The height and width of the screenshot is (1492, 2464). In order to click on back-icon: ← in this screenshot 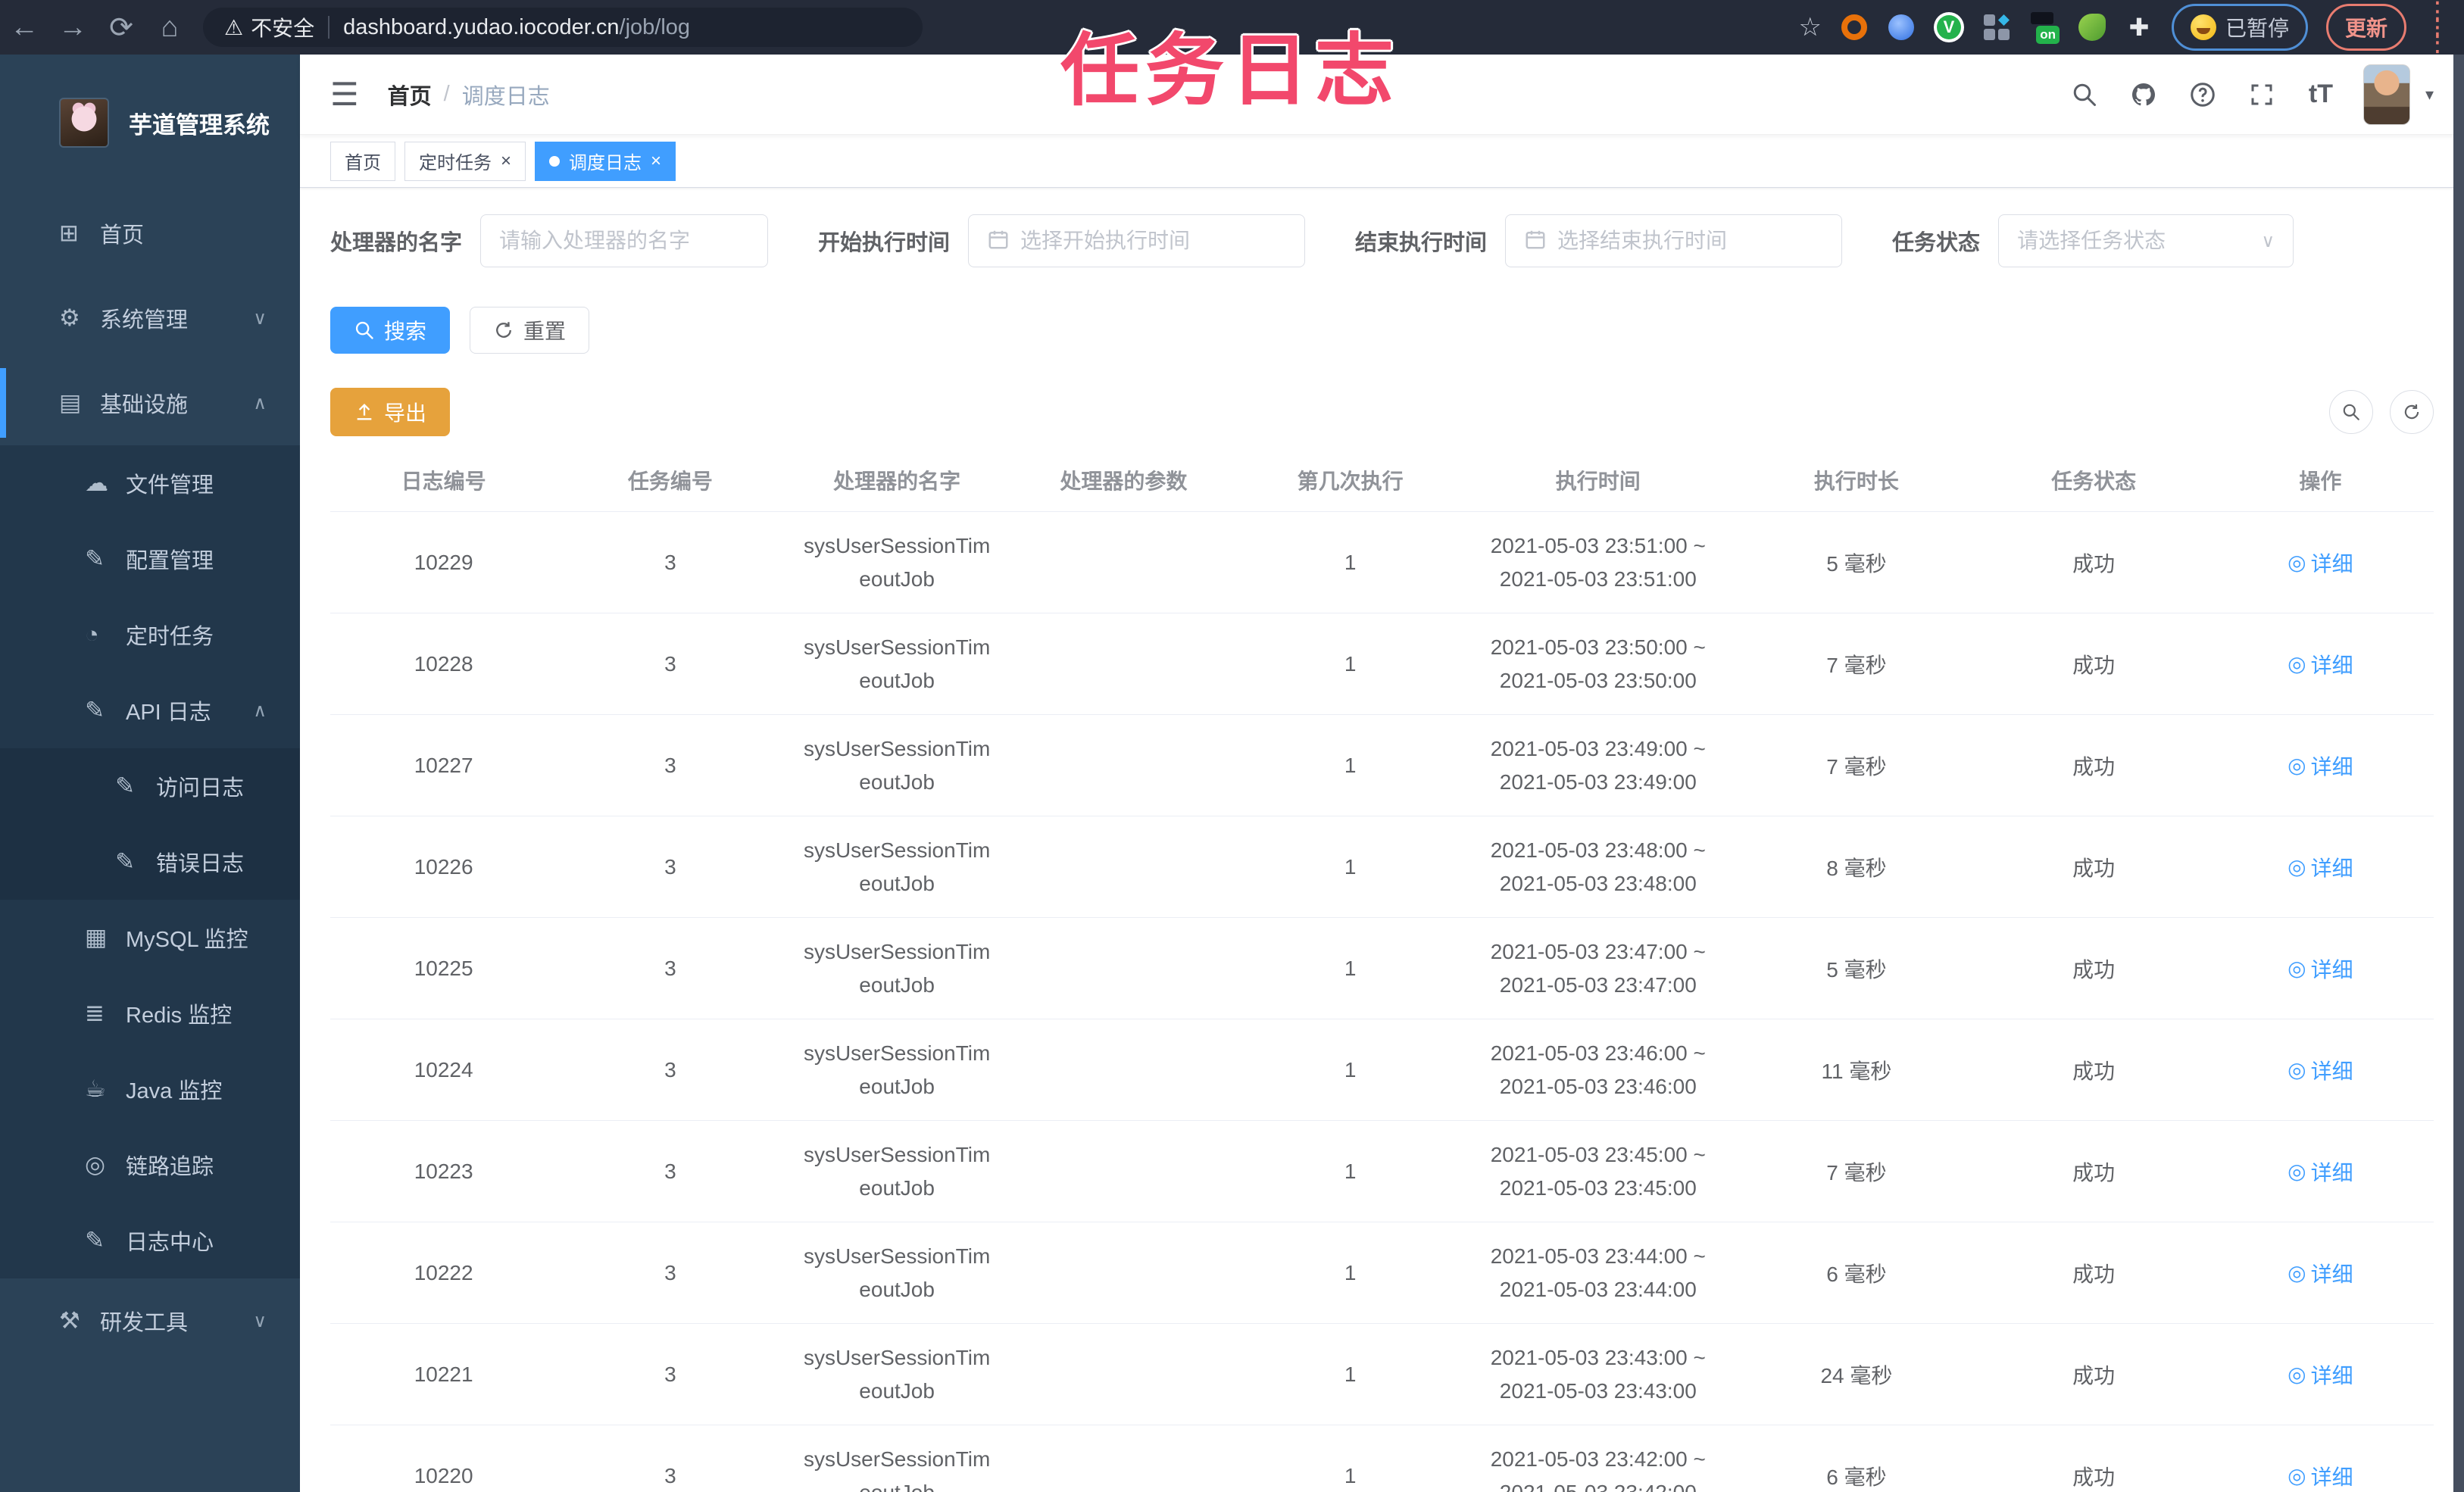, I will do `click(24, 28)`.